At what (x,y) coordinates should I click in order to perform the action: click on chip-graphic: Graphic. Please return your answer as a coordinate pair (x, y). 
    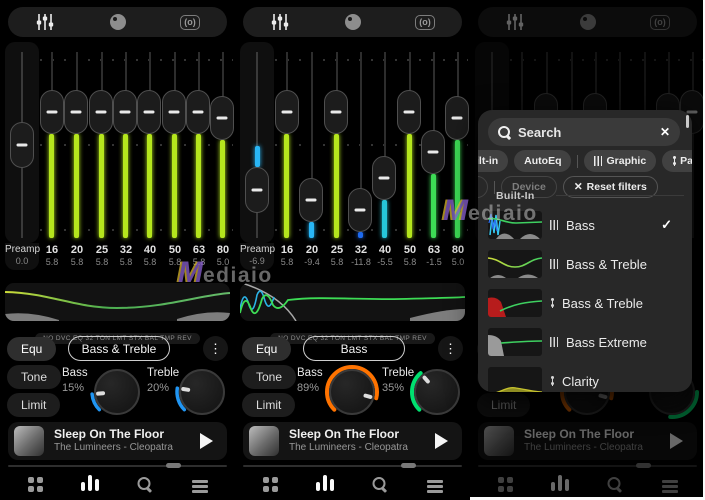
    Looking at the image, I should click on (620, 161).